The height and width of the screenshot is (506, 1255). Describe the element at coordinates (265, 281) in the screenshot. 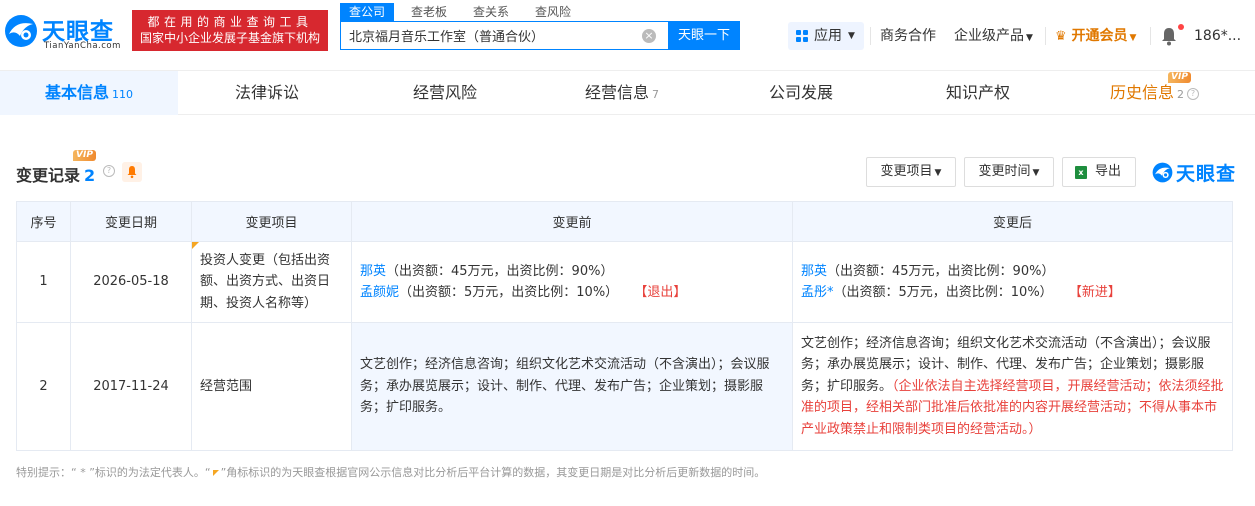

I see `change-item: 投资人变更（包括出资额、出资方式、出资日期、投资人名称等）` at that location.